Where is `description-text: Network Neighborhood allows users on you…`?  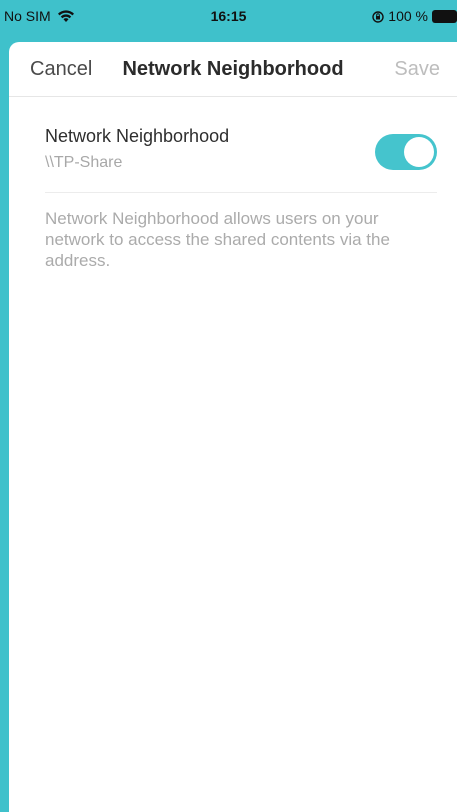
description-text: Network Neighborhood allows users on you… is located at coordinates (217, 239).